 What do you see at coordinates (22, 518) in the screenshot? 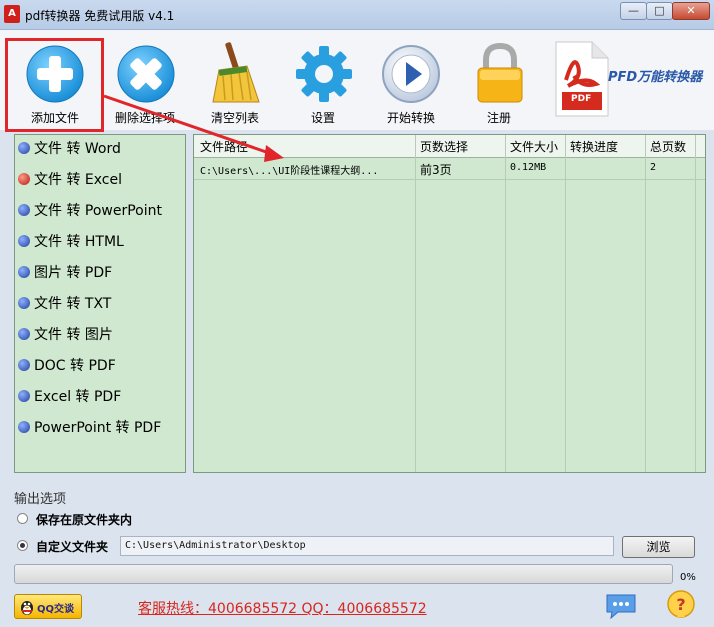
I see `radio-save-original` at bounding box center [22, 518].